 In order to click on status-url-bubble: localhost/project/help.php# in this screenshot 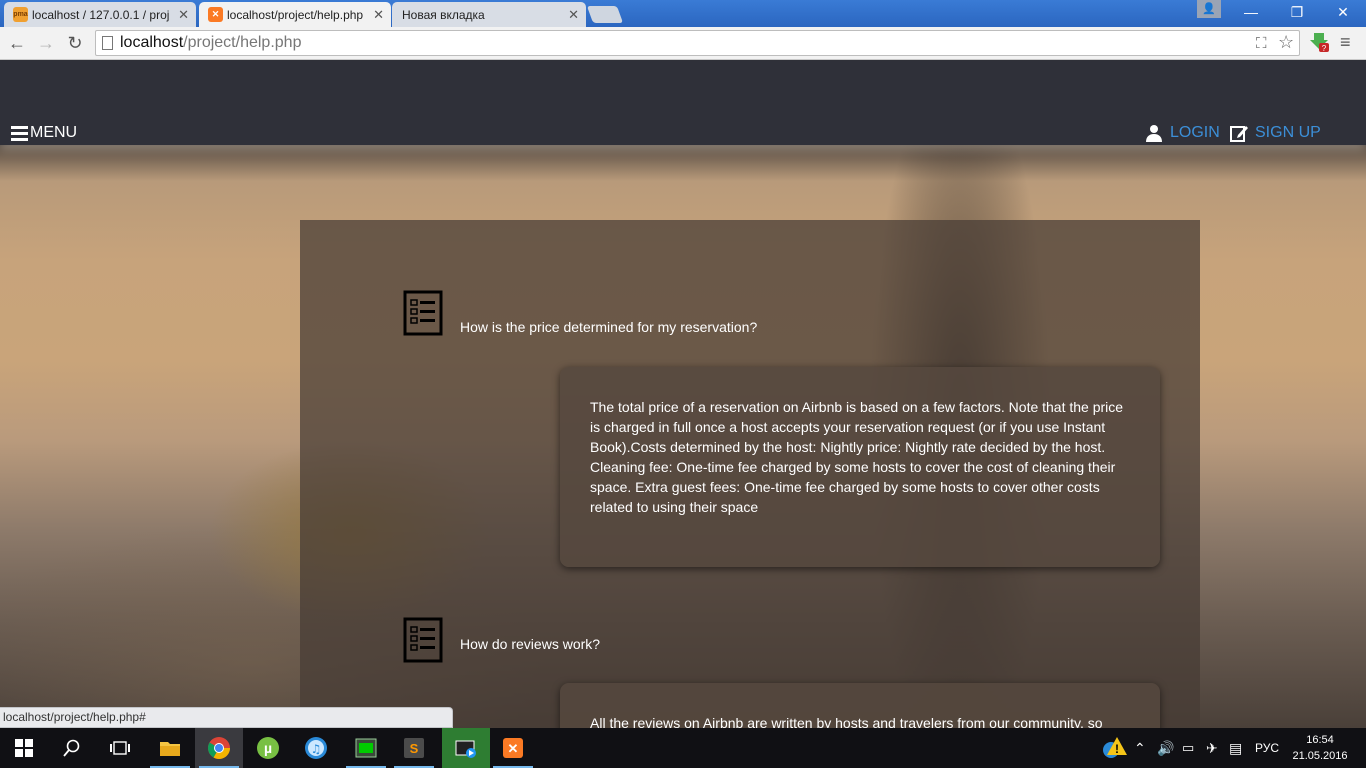, I will do `click(226, 717)`.